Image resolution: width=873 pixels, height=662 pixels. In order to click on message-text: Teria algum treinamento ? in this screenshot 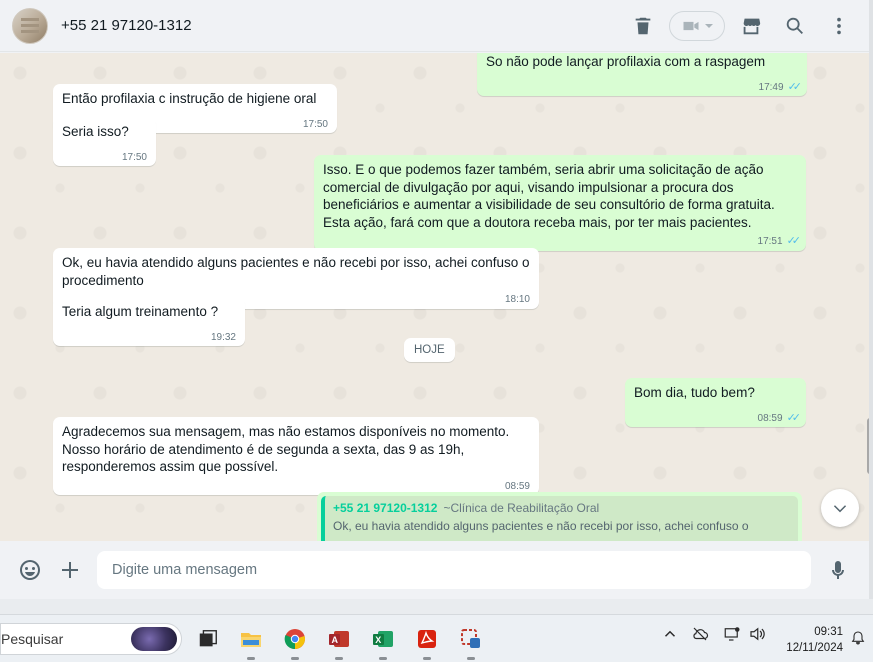, I will do `click(140, 311)`.